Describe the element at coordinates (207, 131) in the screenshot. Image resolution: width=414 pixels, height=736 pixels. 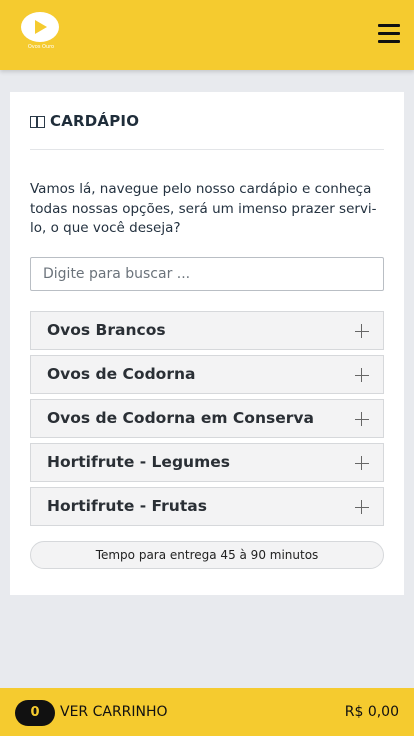
I see `card-header: CARDÁPIO` at that location.